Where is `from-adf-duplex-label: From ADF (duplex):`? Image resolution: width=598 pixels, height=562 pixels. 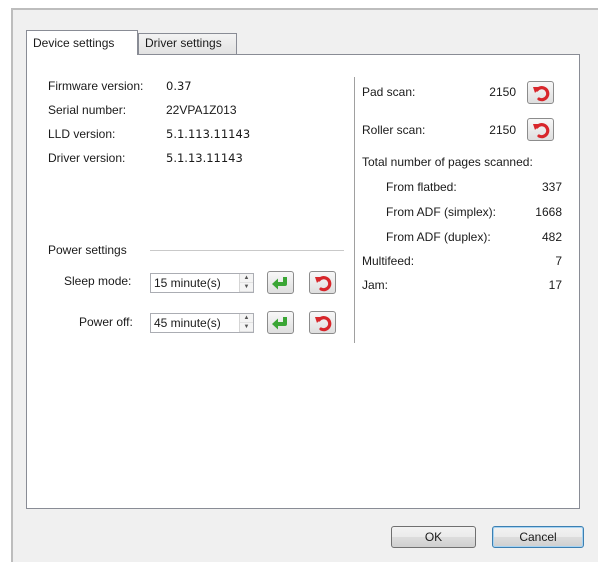 from-adf-duplex-label: From ADF (duplex): is located at coordinates (438, 237).